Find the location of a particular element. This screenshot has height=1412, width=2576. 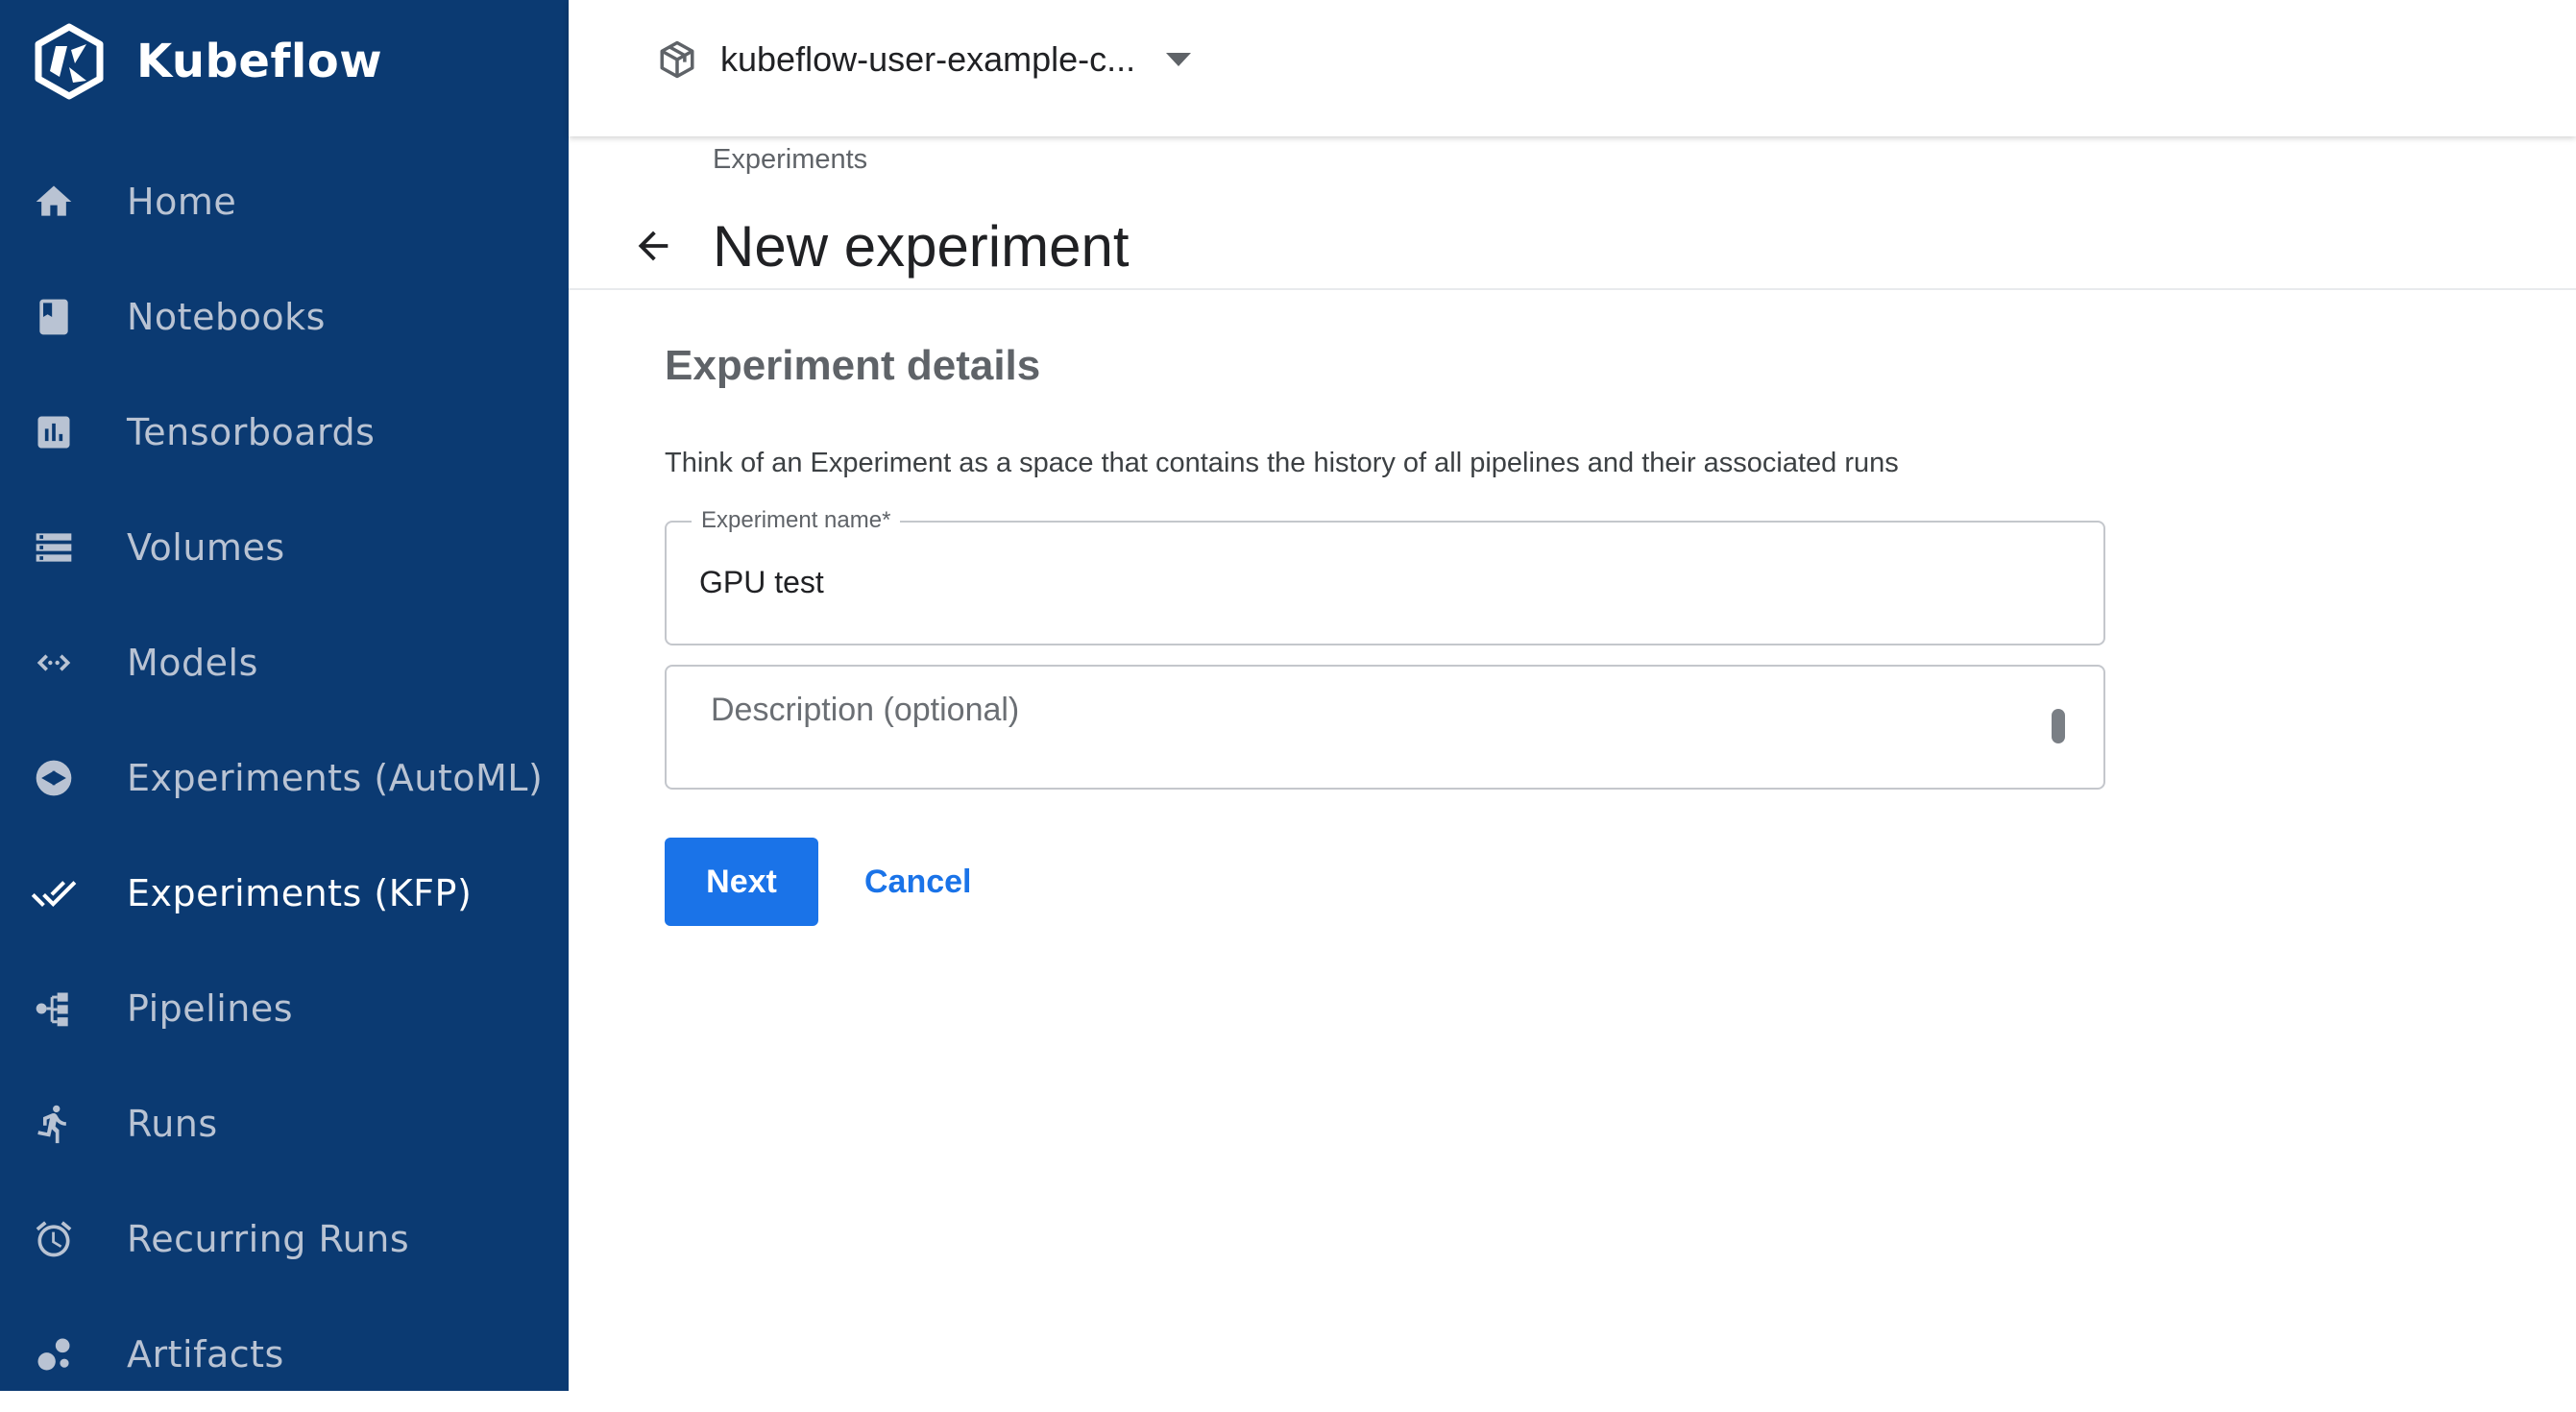

sidebar-item-experiments-kfp: Experiments (KFP) is located at coordinates (284, 893).